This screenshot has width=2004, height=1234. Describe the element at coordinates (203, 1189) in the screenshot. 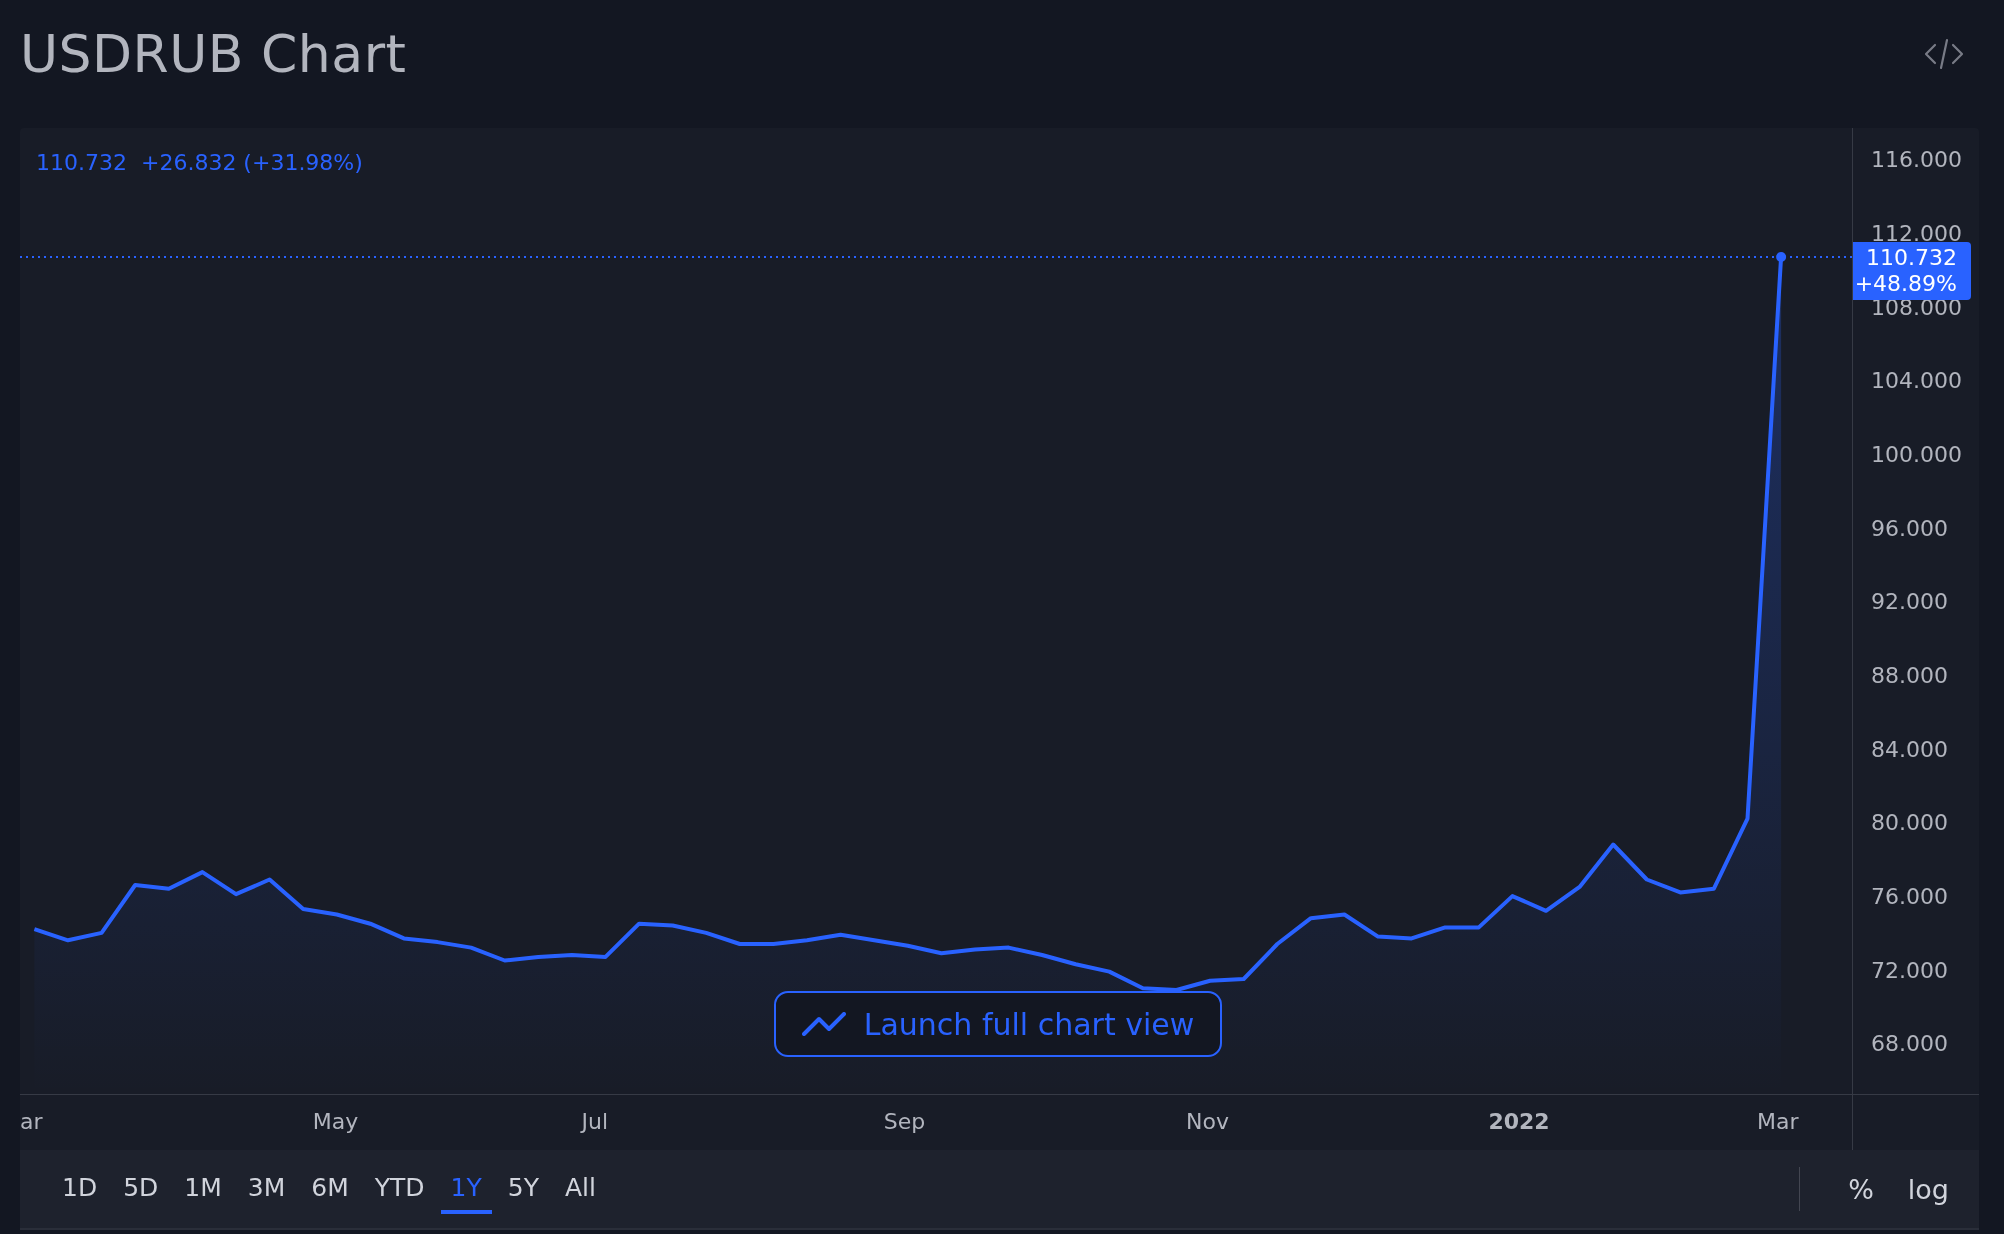

I see `range-tab: 1M` at that location.